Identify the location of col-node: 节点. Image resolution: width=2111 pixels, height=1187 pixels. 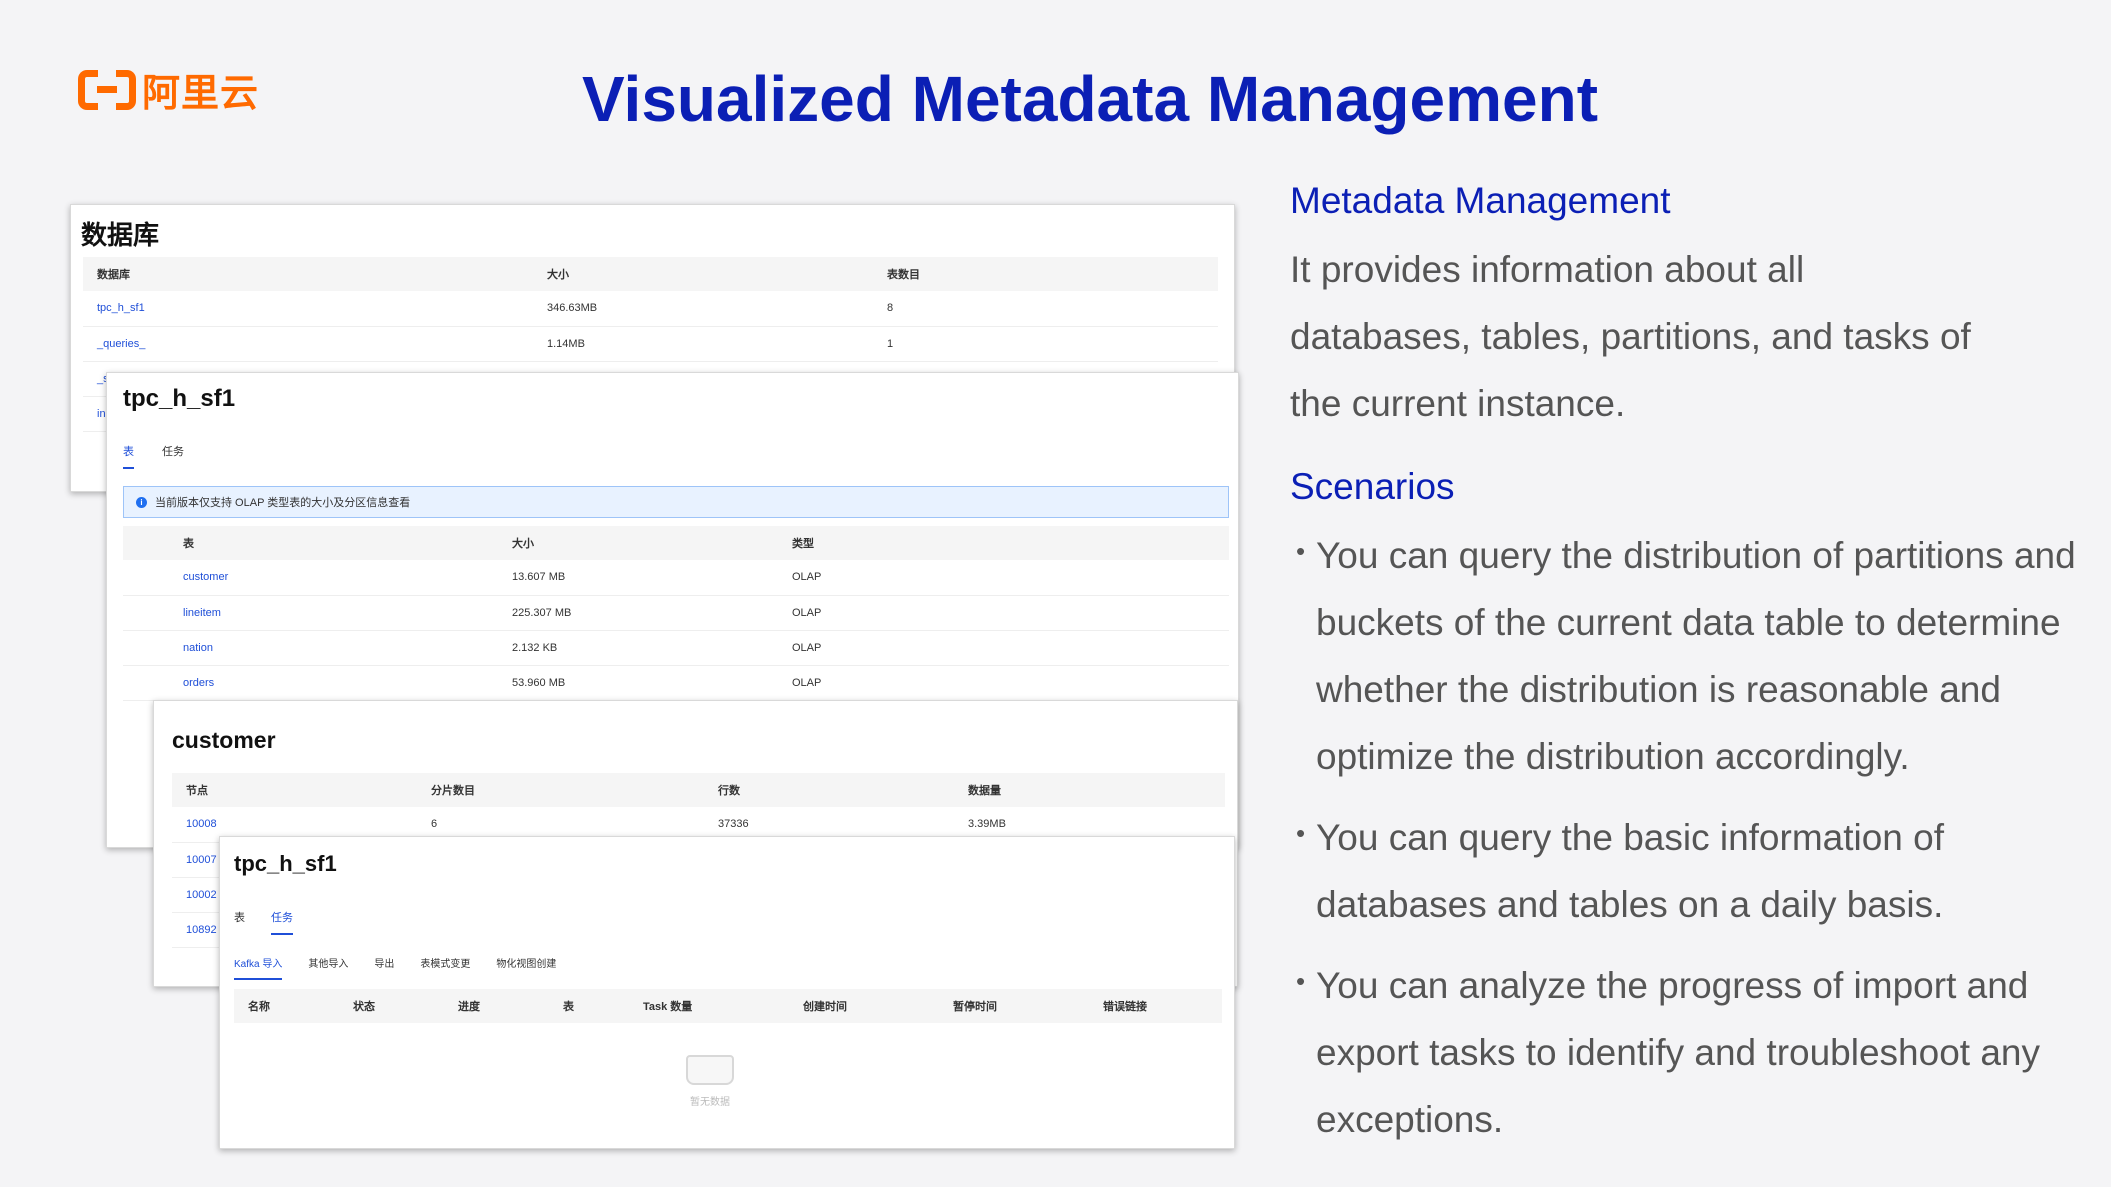
(294, 790).